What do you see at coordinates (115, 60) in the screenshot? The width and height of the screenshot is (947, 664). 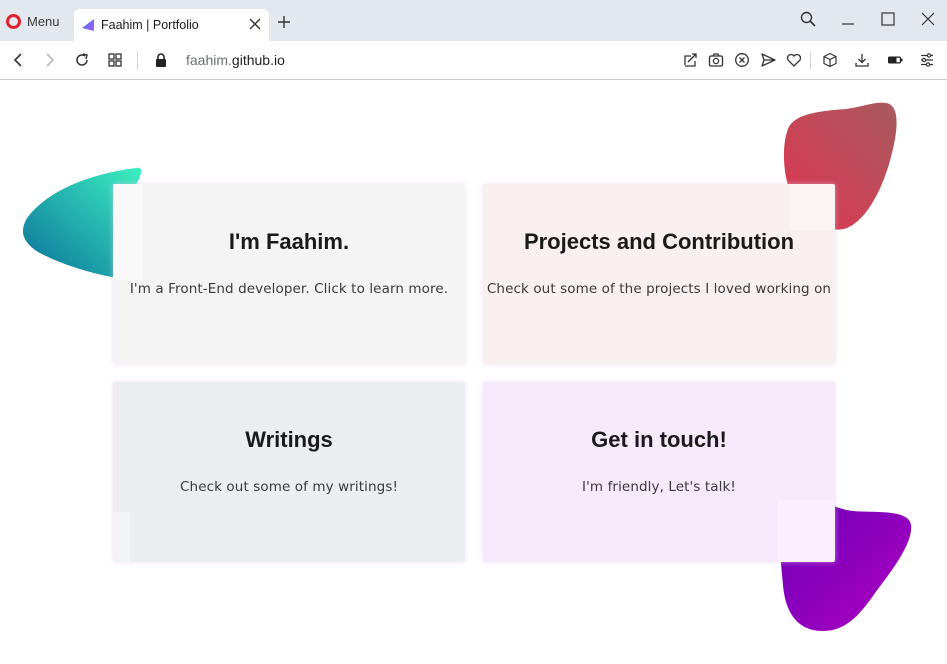 I see `speed-dial-icon` at bounding box center [115, 60].